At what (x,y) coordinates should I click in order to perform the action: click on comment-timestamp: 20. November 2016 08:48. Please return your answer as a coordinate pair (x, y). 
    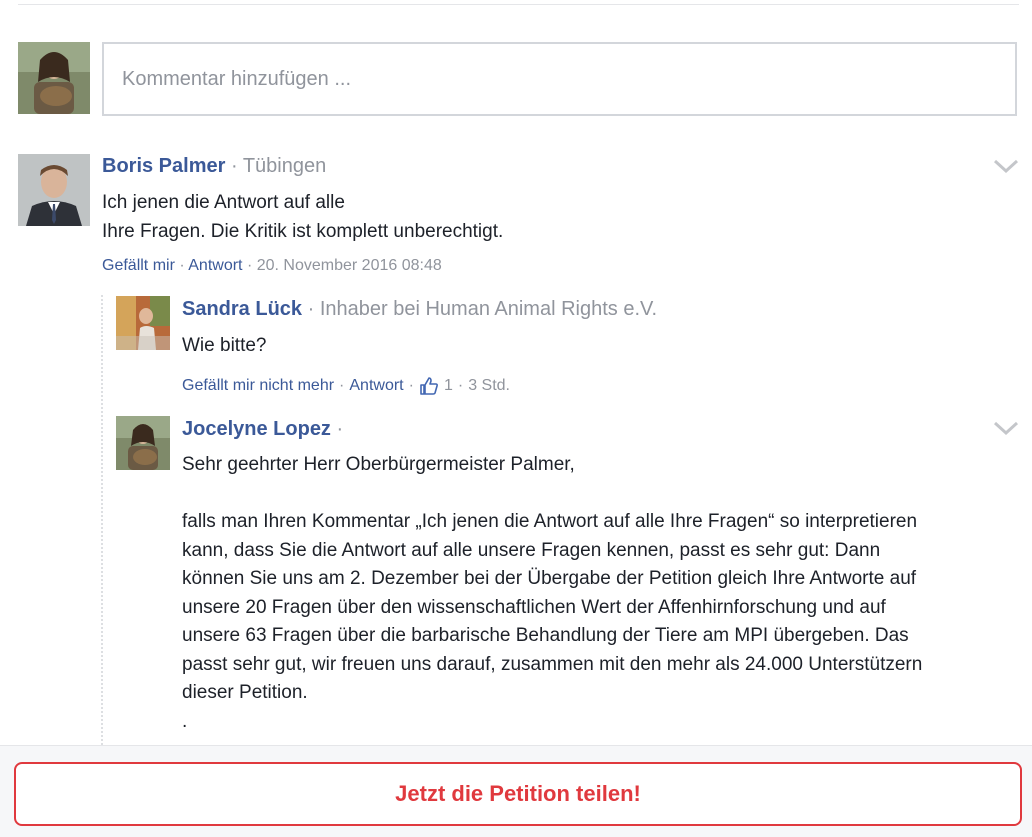
    Looking at the image, I should click on (349, 265).